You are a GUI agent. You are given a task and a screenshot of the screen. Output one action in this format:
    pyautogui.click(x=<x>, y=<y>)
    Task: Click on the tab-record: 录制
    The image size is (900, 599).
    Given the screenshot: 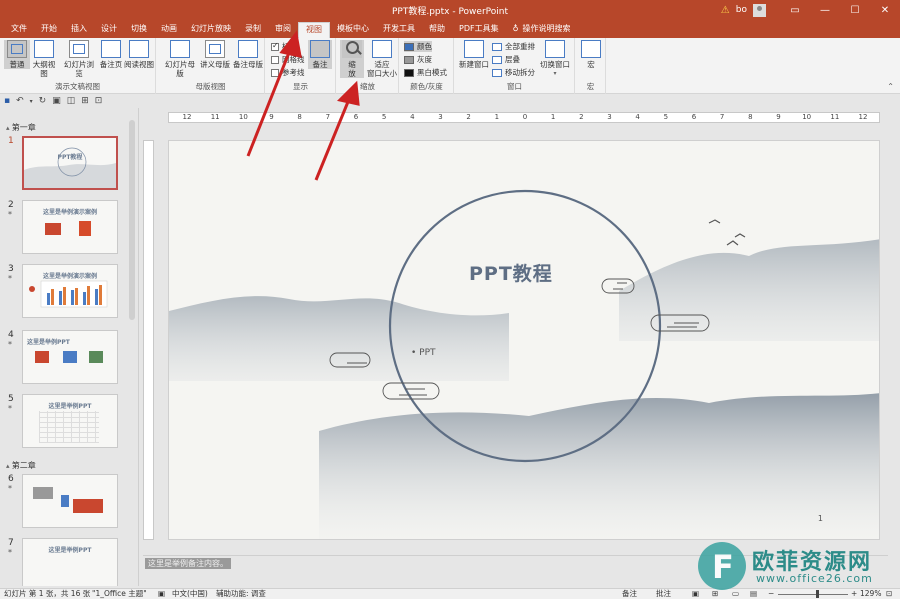 What is the action you would take?
    pyautogui.click(x=253, y=30)
    